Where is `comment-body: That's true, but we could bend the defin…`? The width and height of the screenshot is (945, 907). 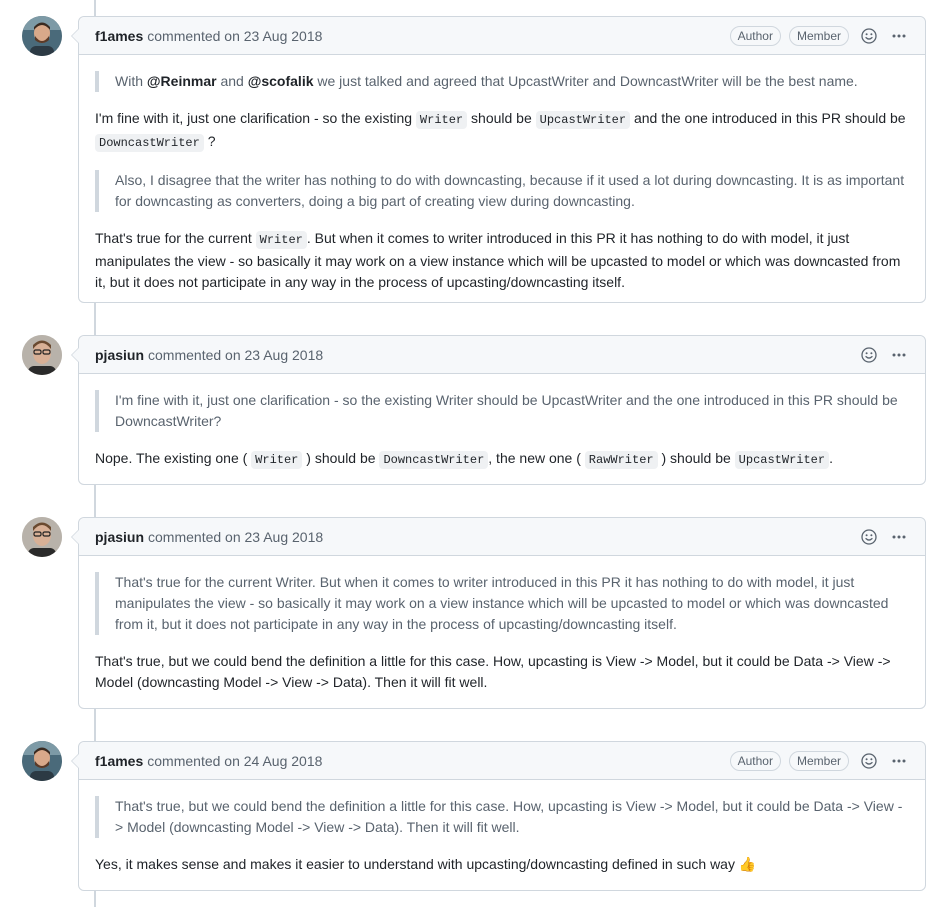
comment-body: That's true, but we could bend the defin… is located at coordinates (502, 835).